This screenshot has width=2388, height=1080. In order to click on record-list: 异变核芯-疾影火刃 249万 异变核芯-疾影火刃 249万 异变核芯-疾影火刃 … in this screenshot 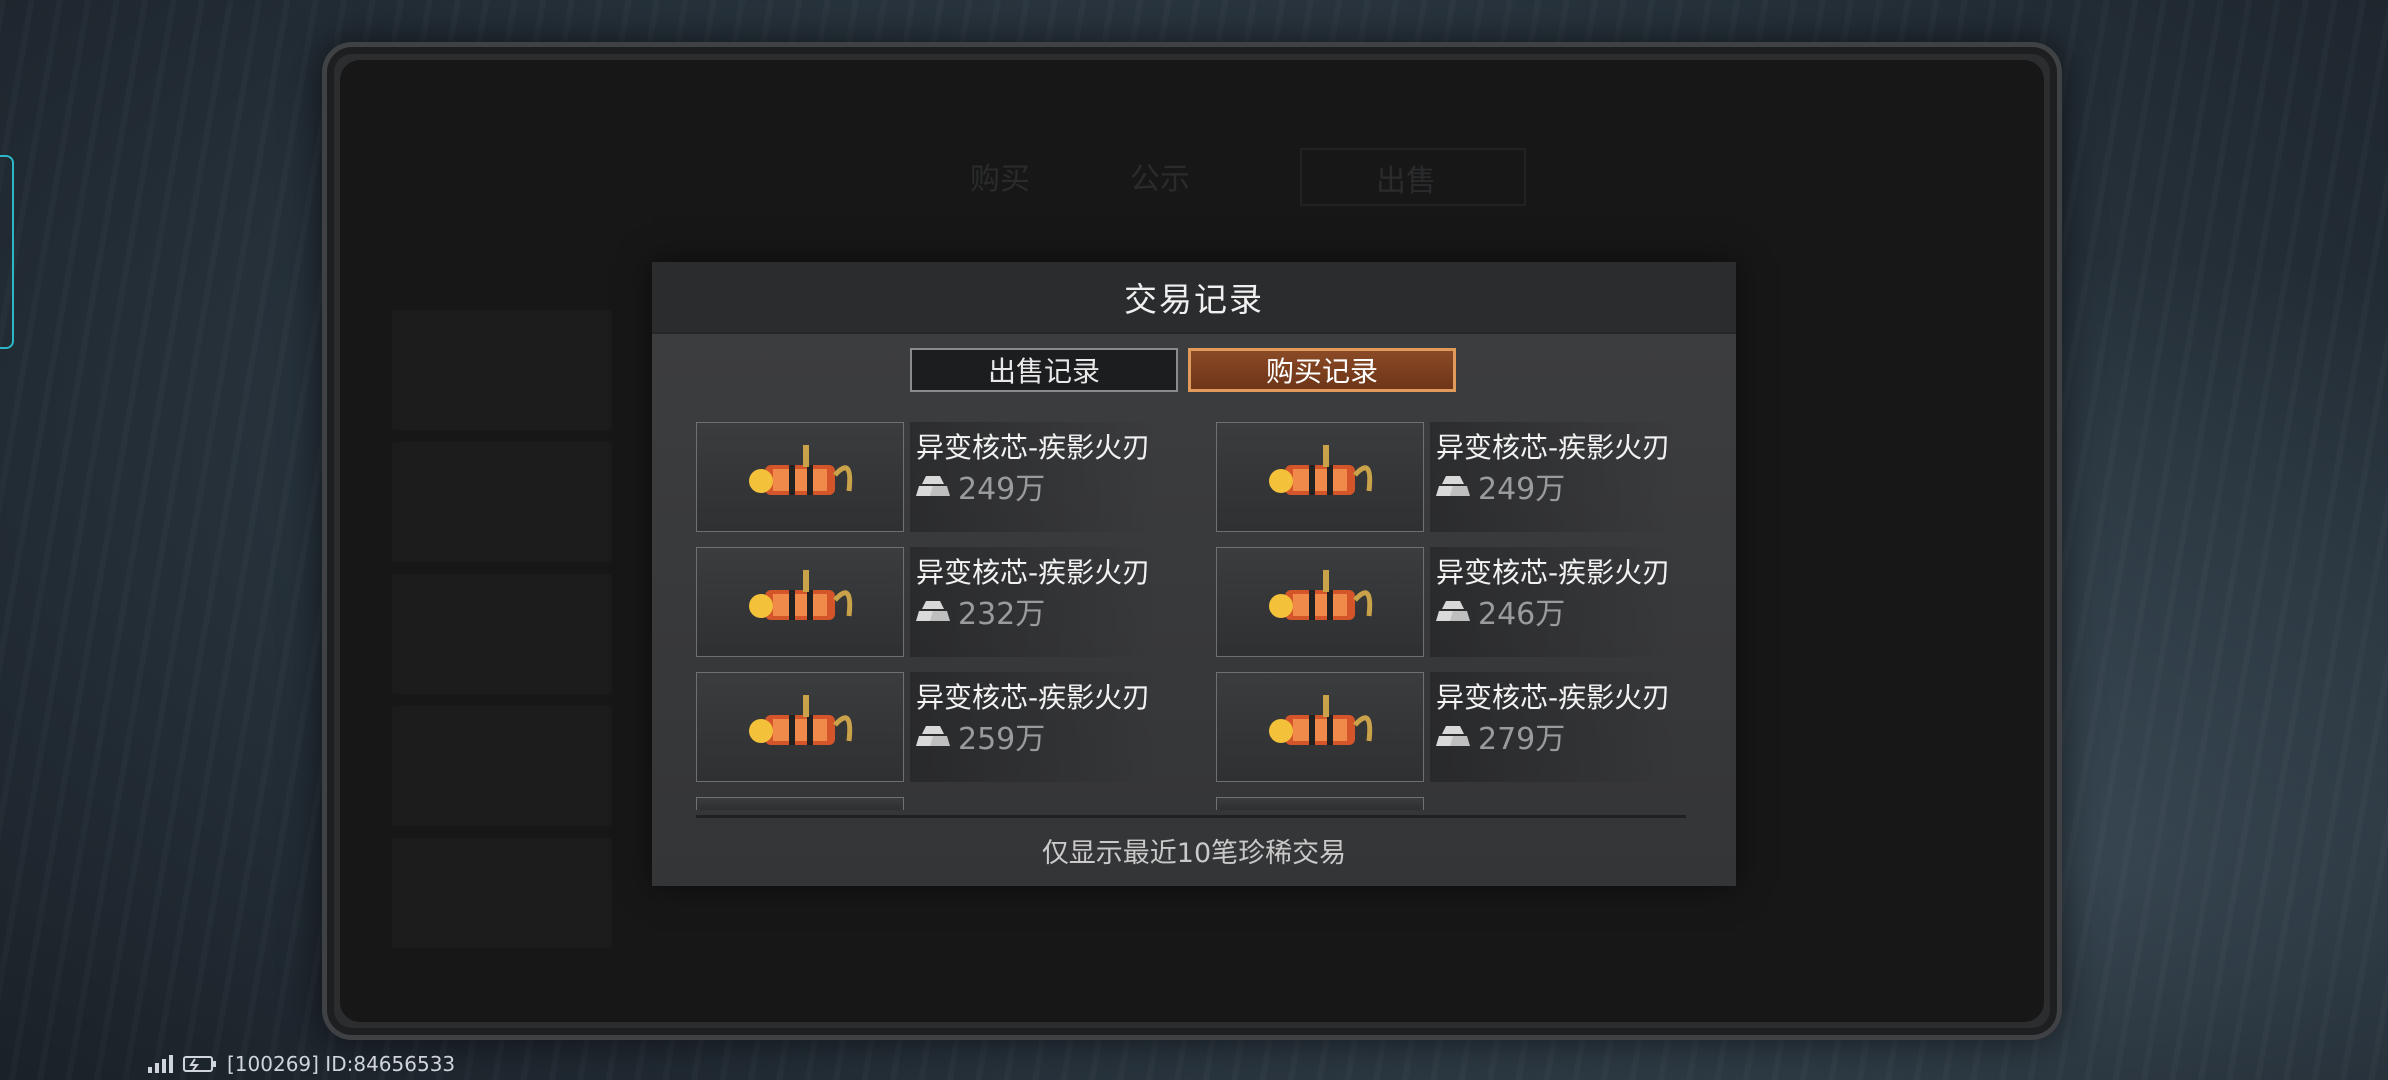, I will do `click(1191, 616)`.